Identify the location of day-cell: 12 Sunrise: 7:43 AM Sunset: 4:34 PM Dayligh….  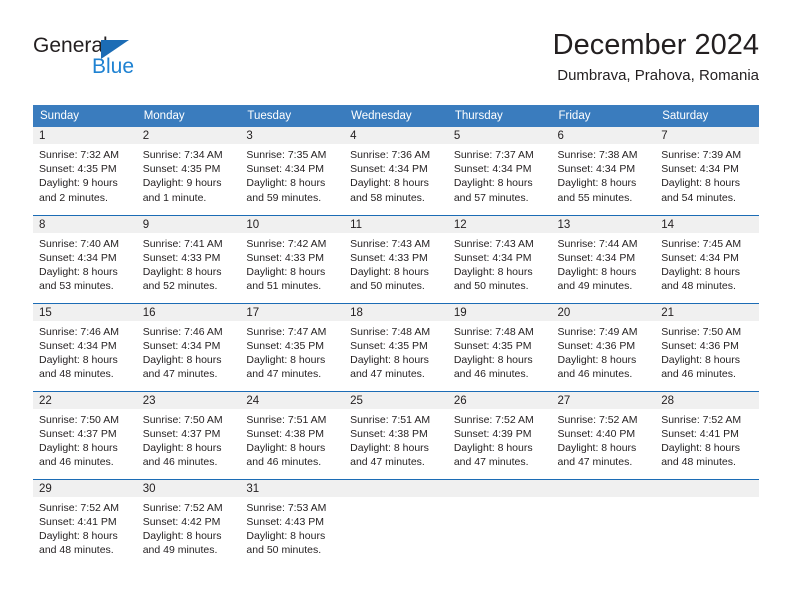
(499, 258).